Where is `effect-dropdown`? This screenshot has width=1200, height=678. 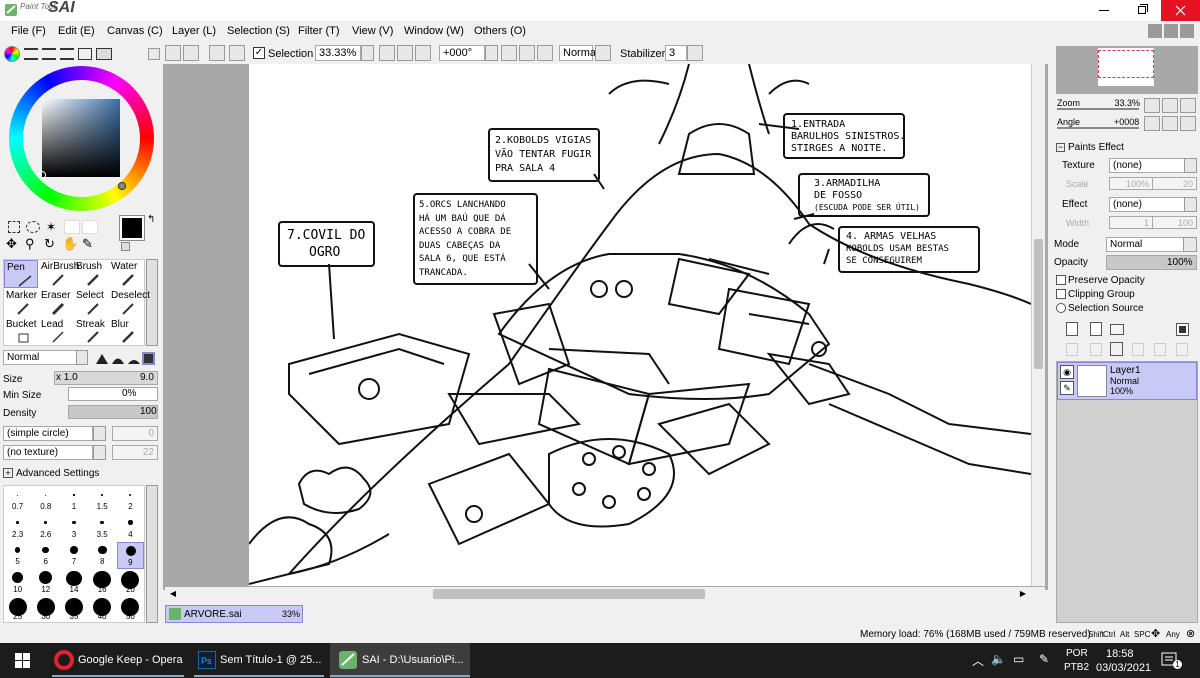
effect-dropdown is located at coordinates (1190, 204).